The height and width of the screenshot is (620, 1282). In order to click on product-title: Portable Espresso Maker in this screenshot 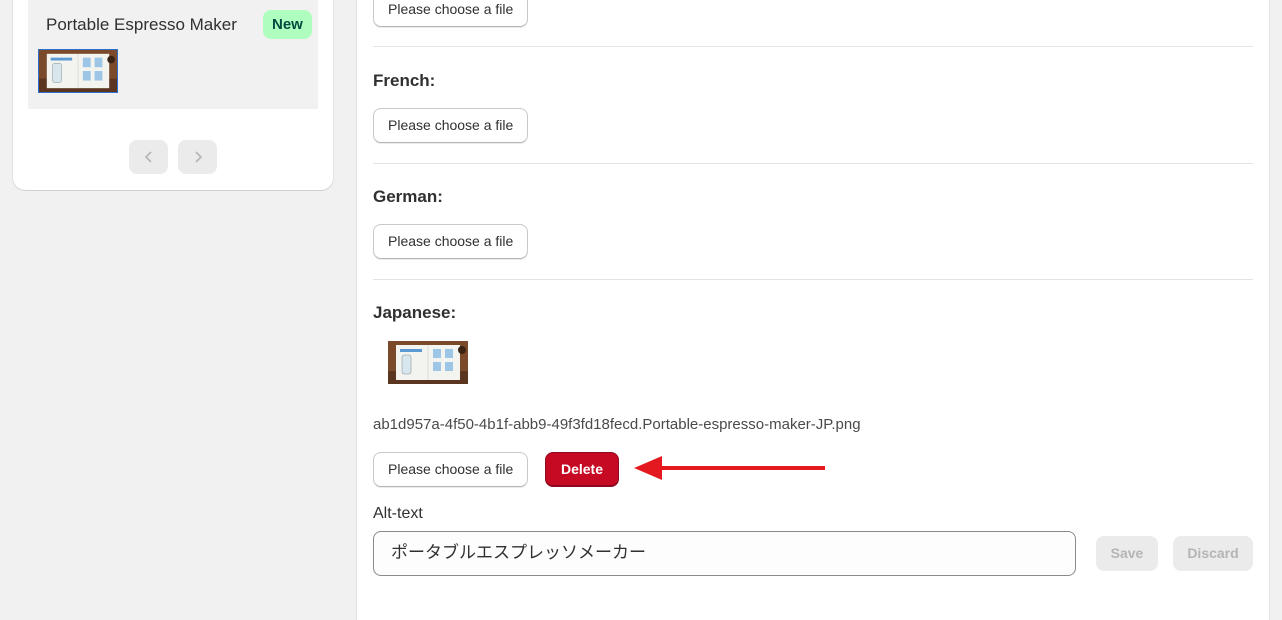, I will do `click(141, 24)`.